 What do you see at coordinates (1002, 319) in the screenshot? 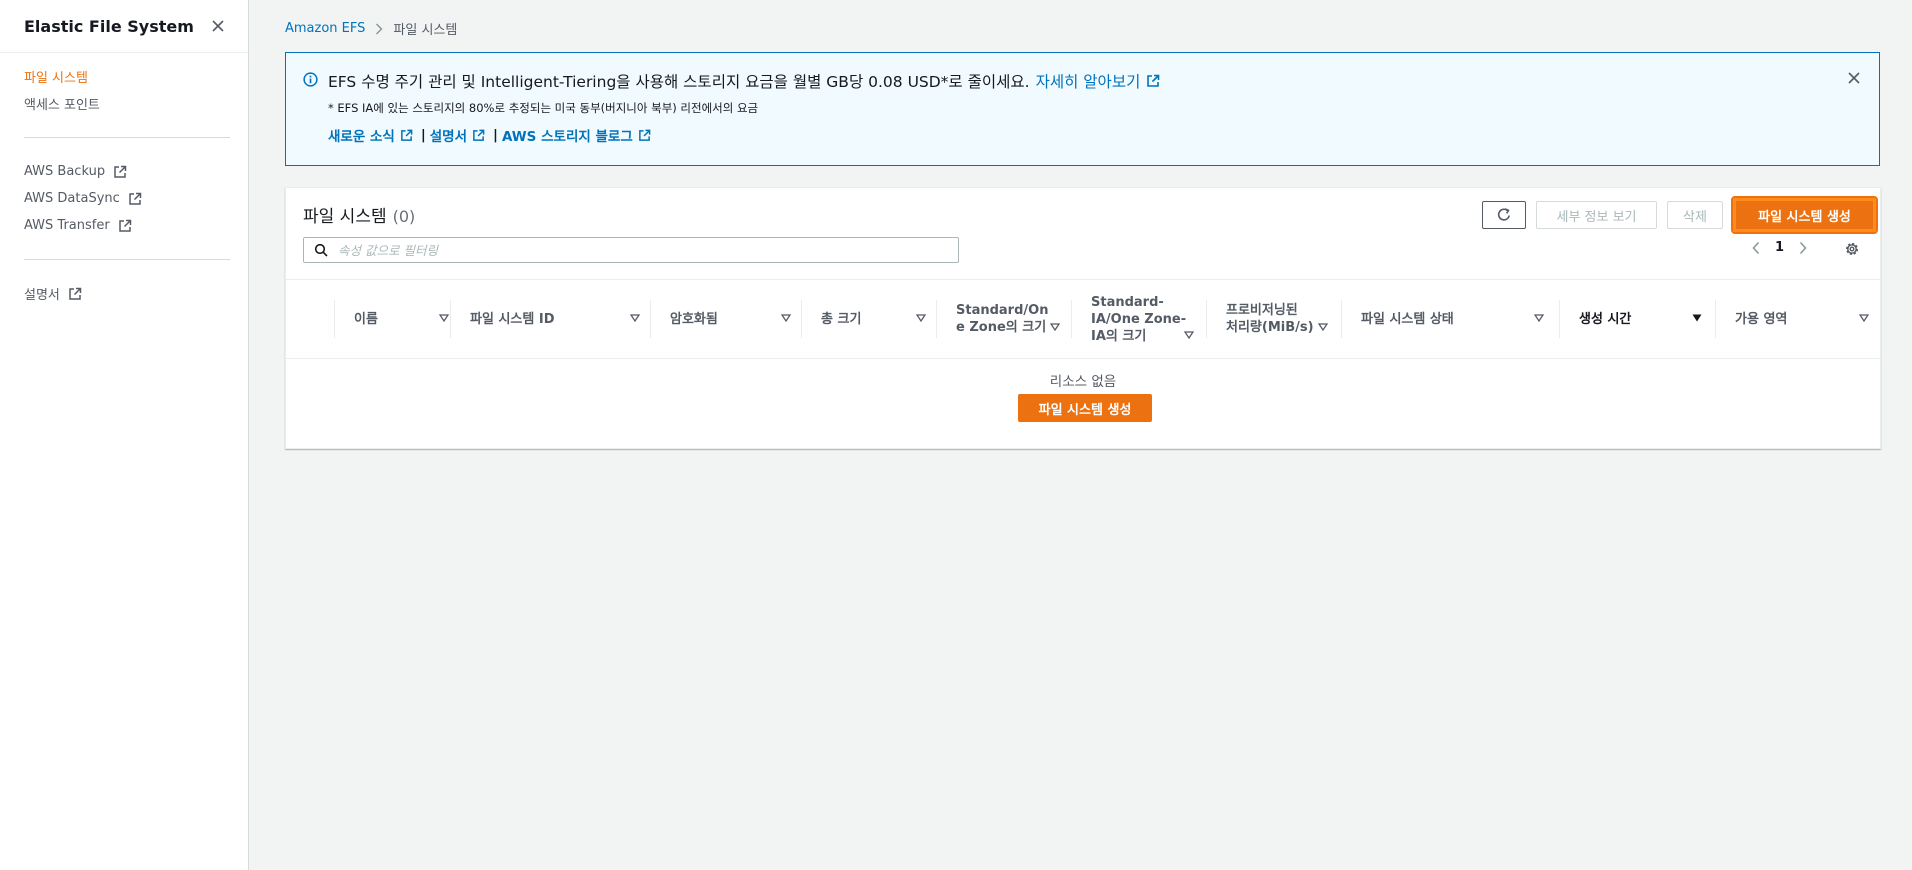
I see `column-label: Standard/On e Zone의 크기` at bounding box center [1002, 319].